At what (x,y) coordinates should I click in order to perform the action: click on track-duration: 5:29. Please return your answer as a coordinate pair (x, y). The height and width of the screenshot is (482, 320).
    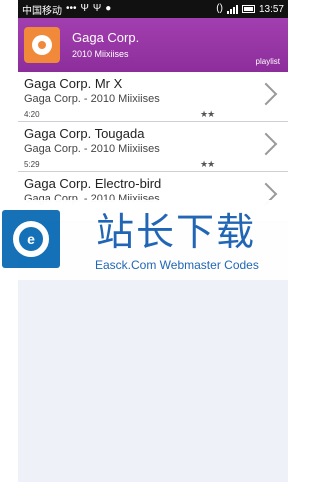
    Looking at the image, I should click on (32, 164).